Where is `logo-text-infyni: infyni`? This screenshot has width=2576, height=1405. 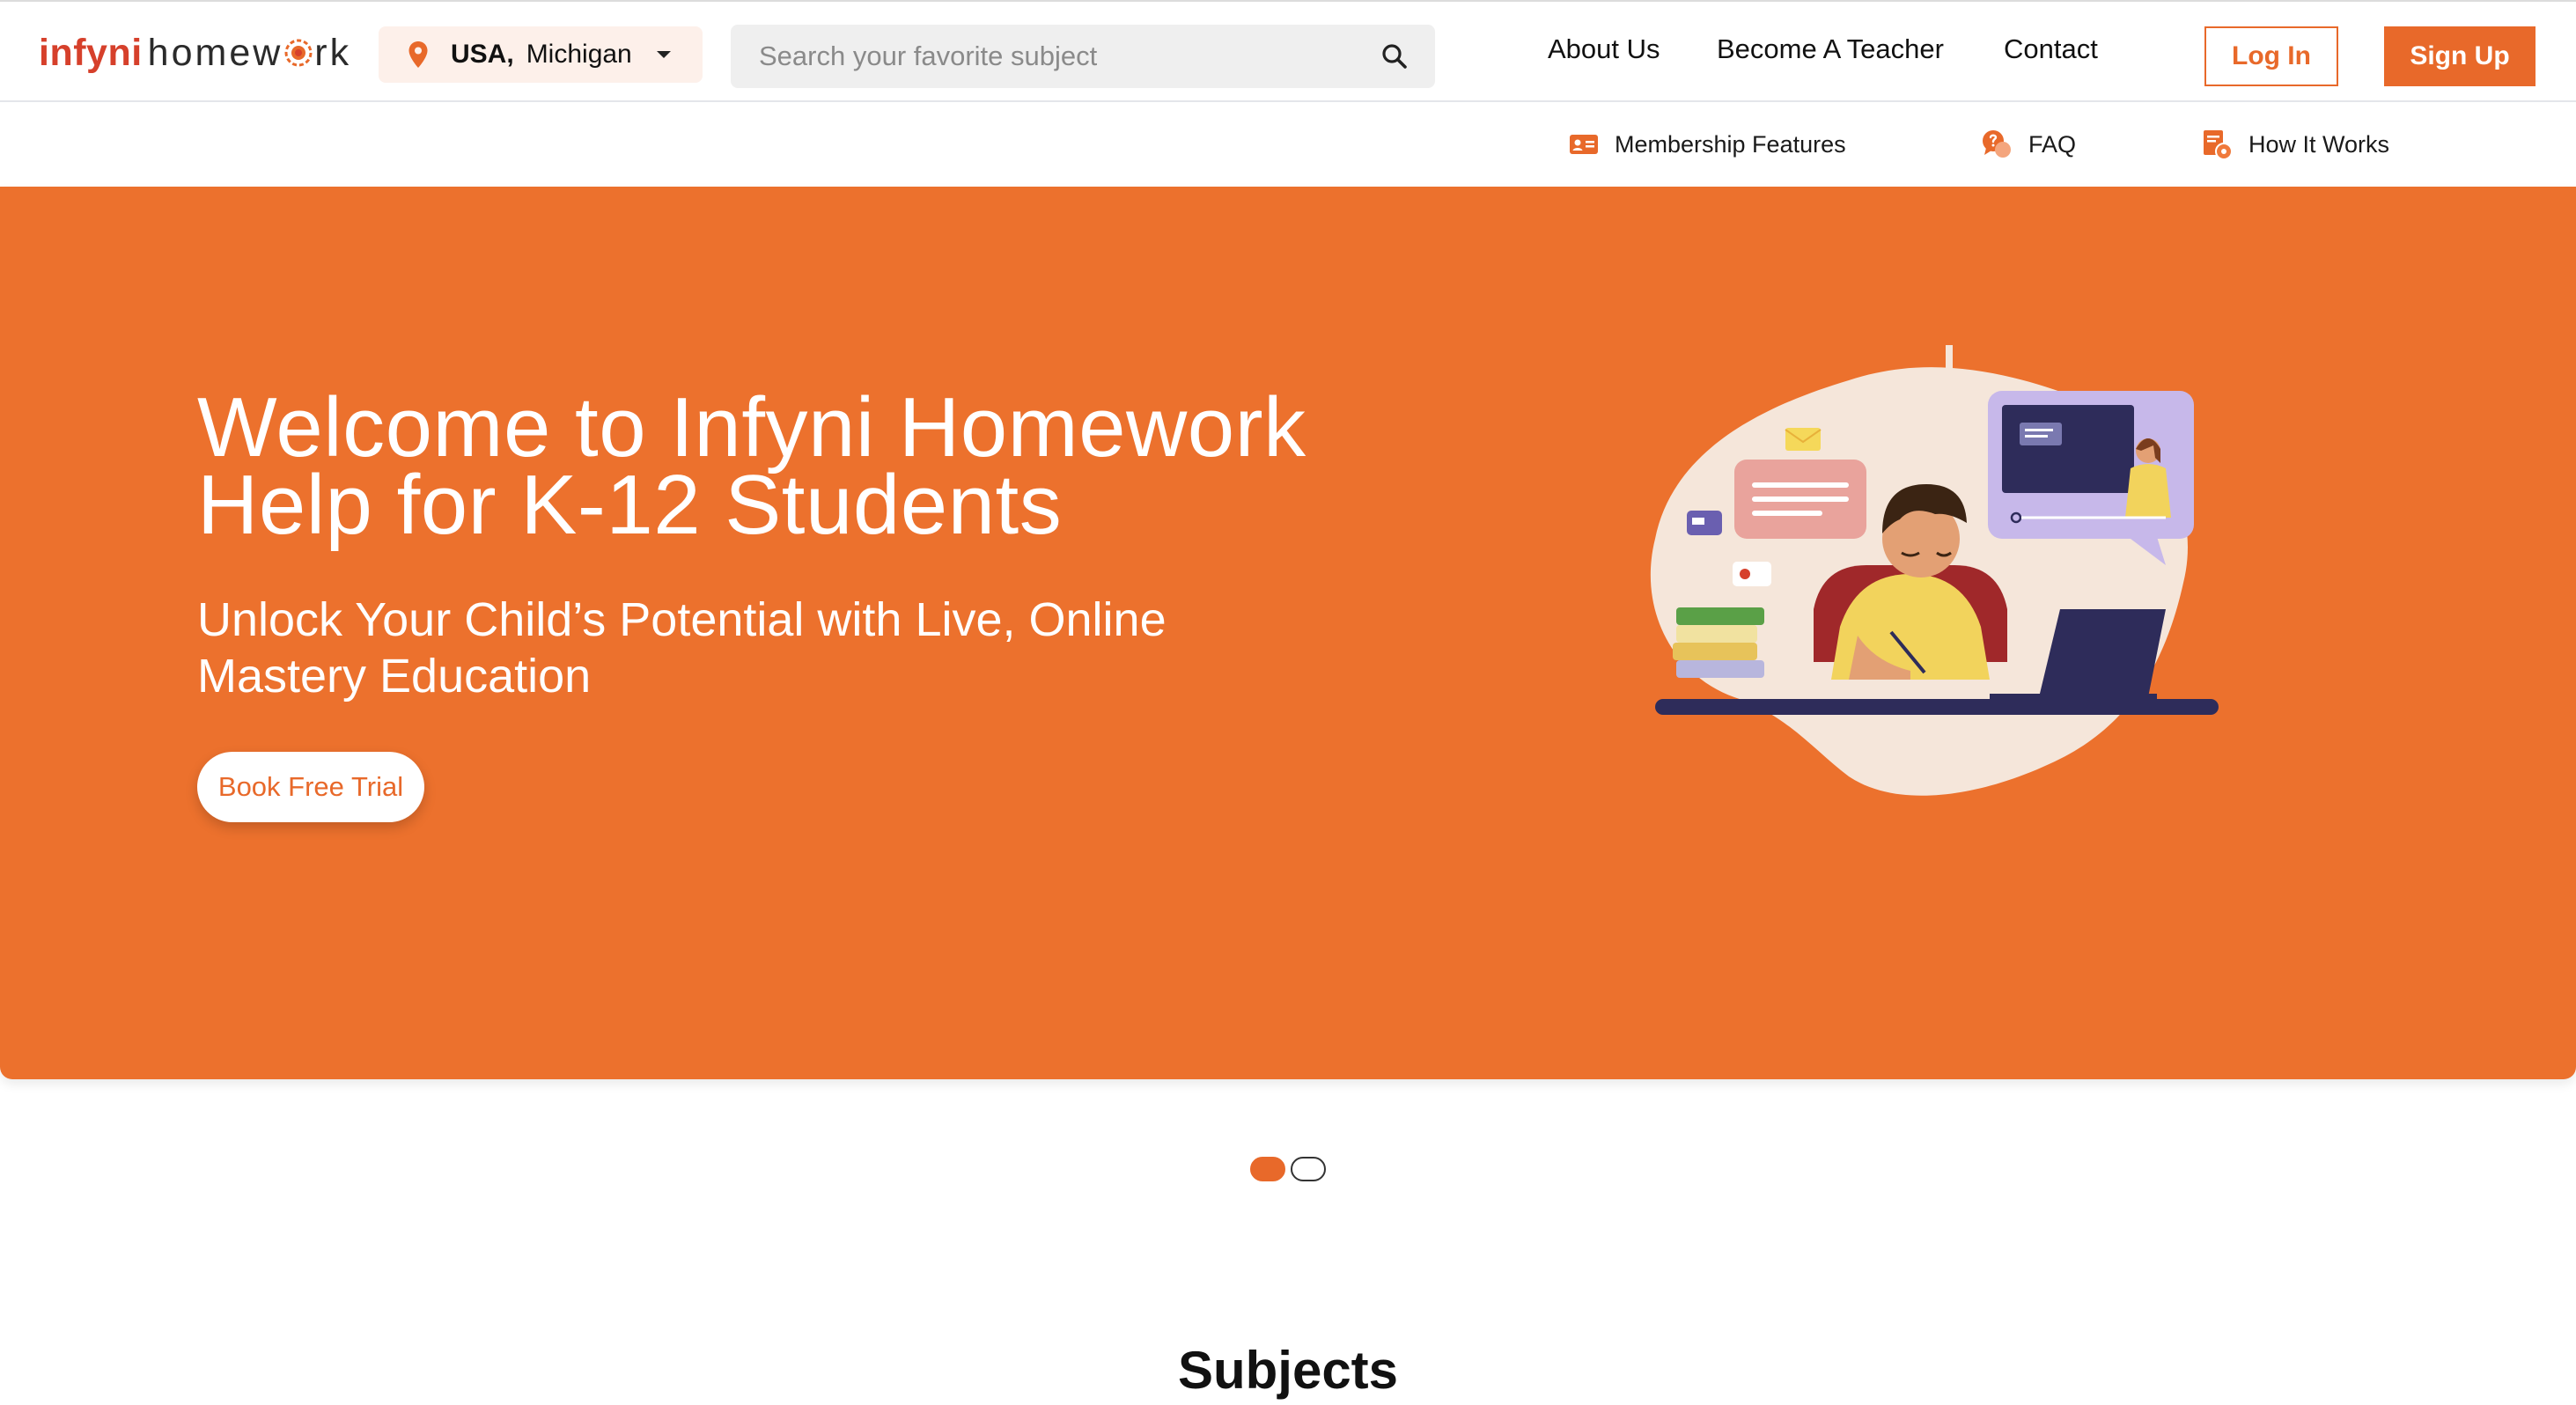
logo-text-infyni: infyni is located at coordinates (91, 52).